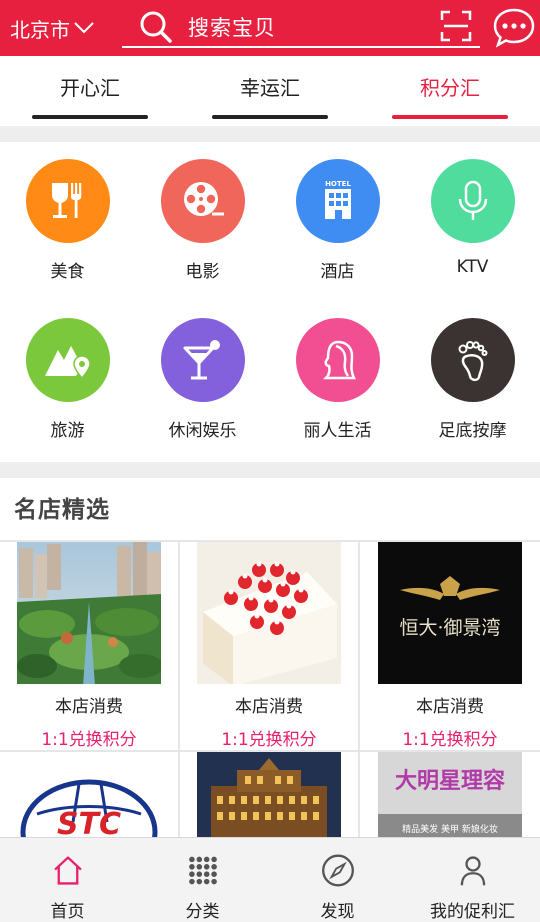 The width and height of the screenshot is (540, 922). I want to click on svg-text: 精品美发 美甲 新娘化妆, so click(450, 829).